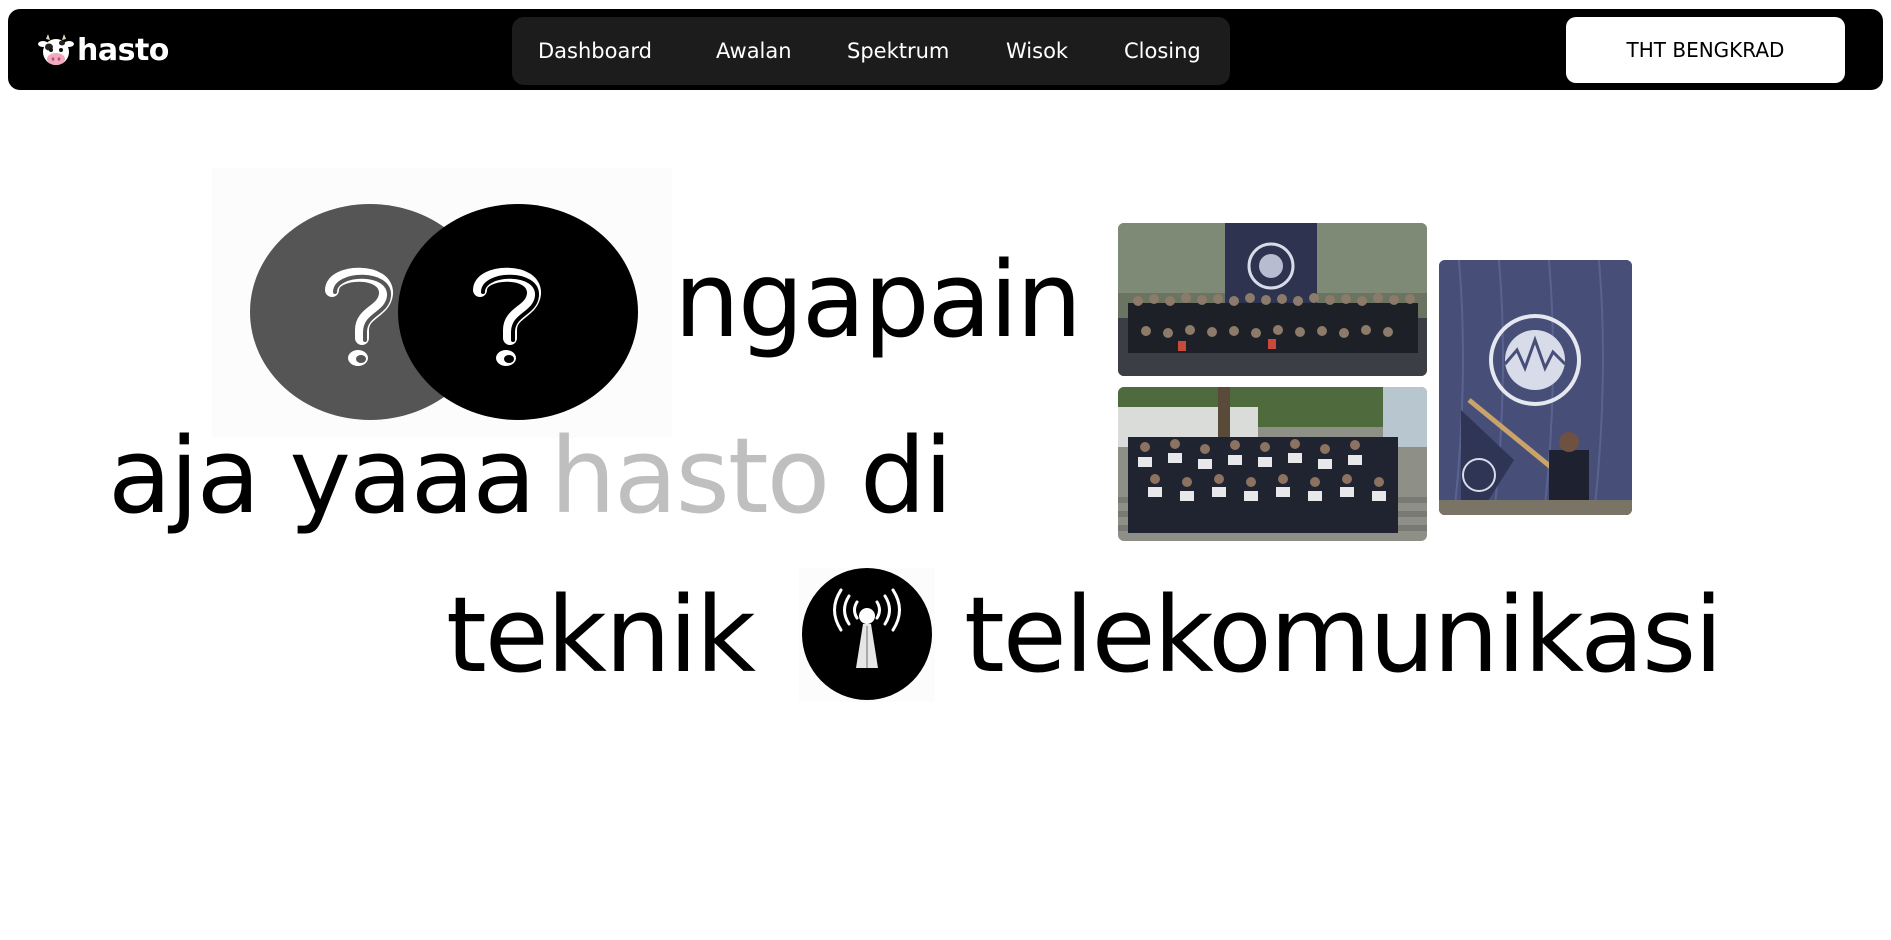  I want to click on nav-link-awalan: Awalan, so click(754, 51).